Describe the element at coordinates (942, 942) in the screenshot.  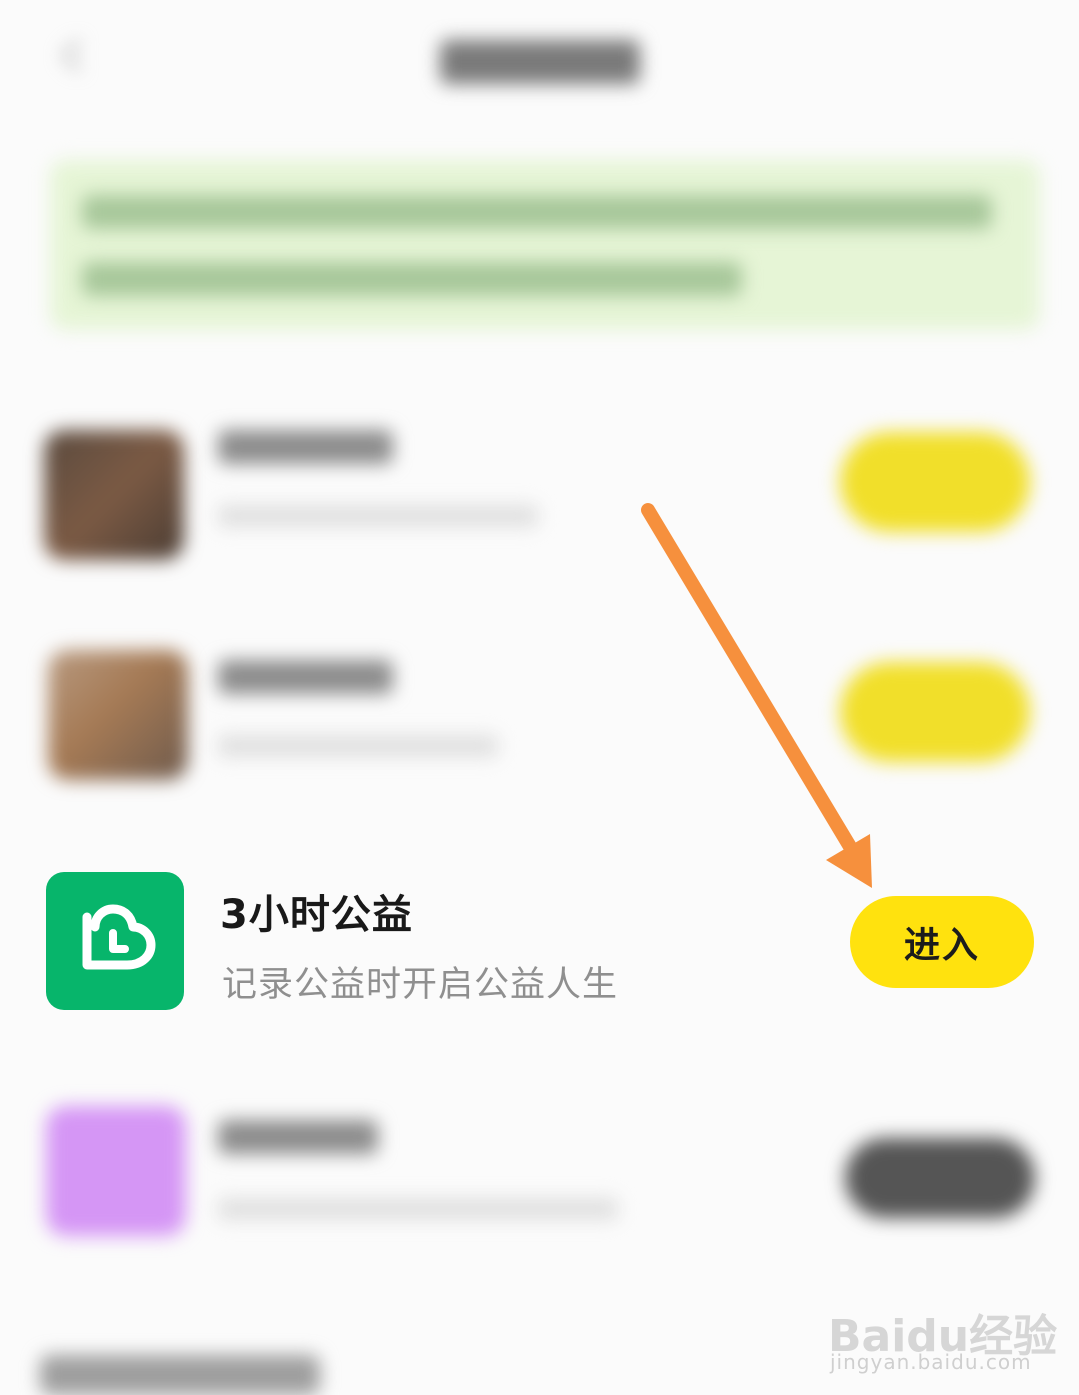
I see `enter-button: 进入` at that location.